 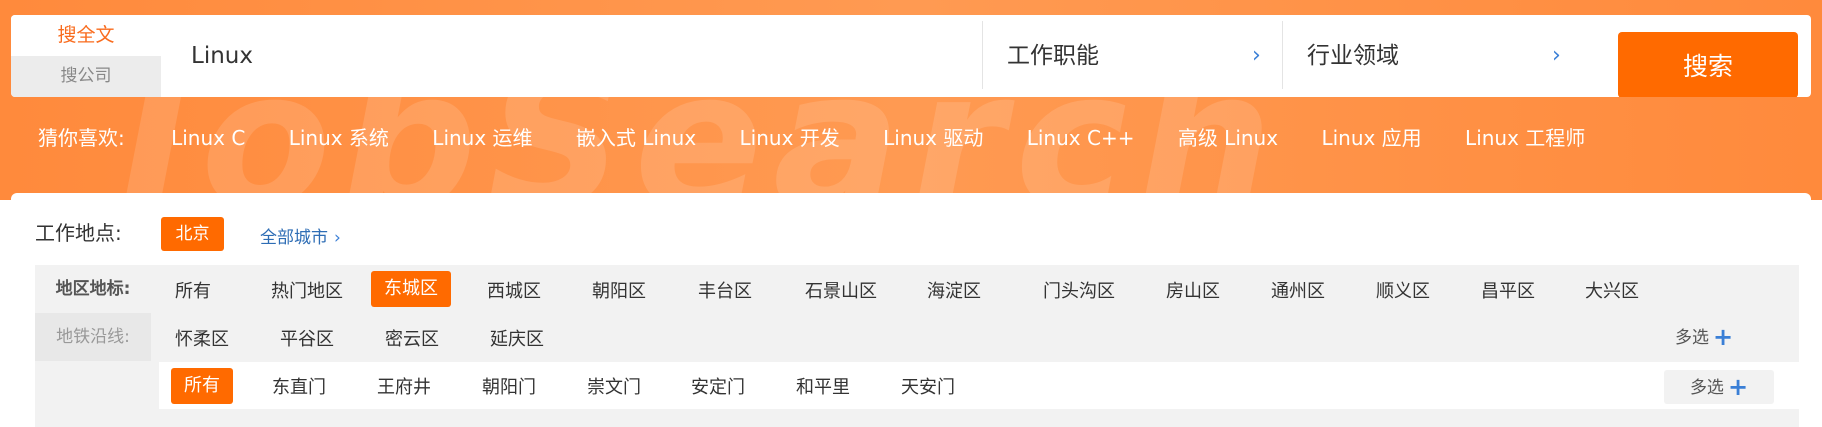 I want to click on district-option: 怀柔区, so click(x=202, y=338).